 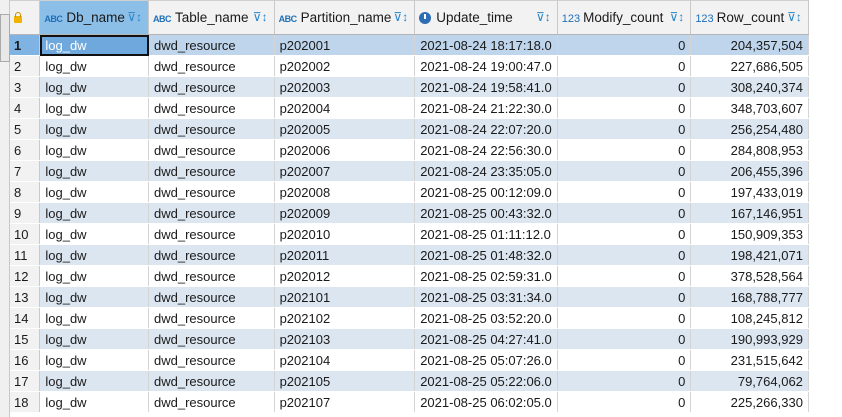 I want to click on column-header-db-name: ABC Db_name ⊽↕, so click(x=94, y=17).